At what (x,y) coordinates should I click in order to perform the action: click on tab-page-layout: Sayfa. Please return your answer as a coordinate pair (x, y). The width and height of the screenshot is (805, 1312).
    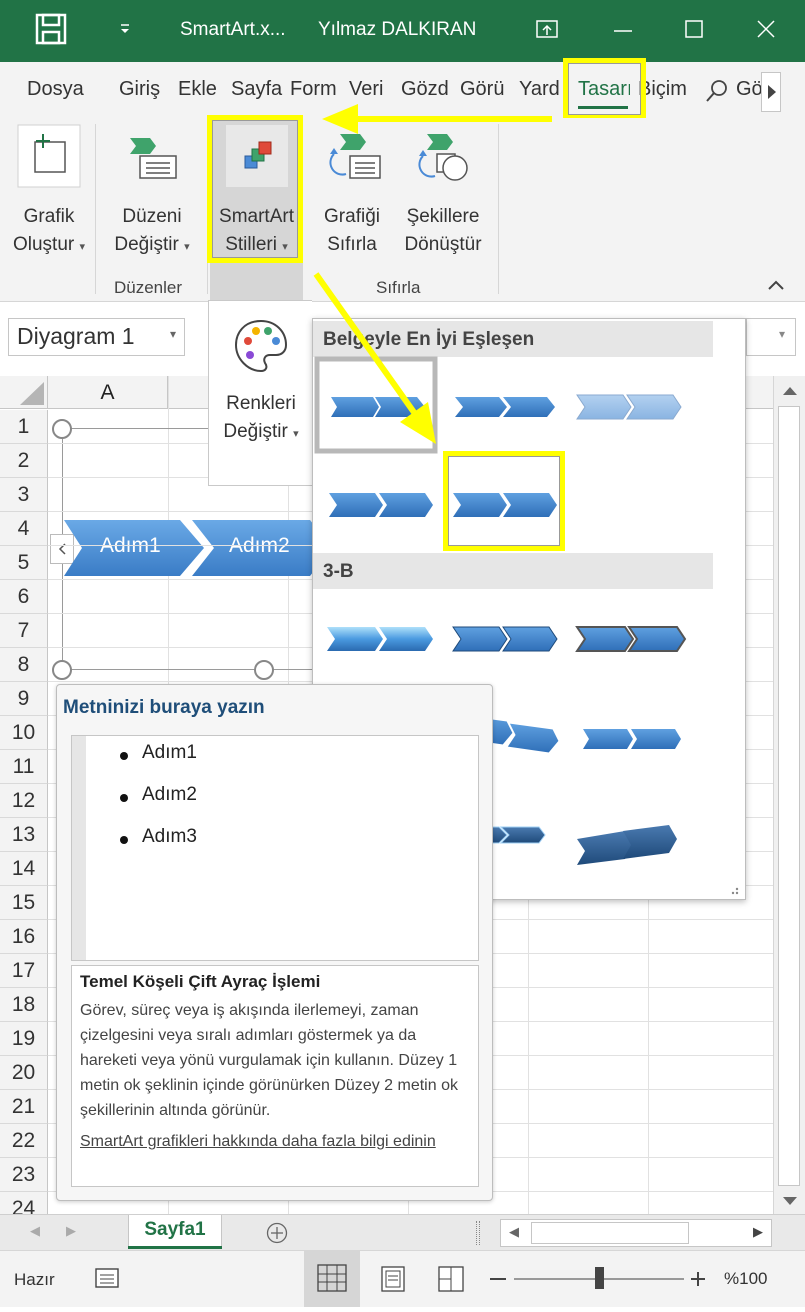
    Looking at the image, I should click on (258, 89).